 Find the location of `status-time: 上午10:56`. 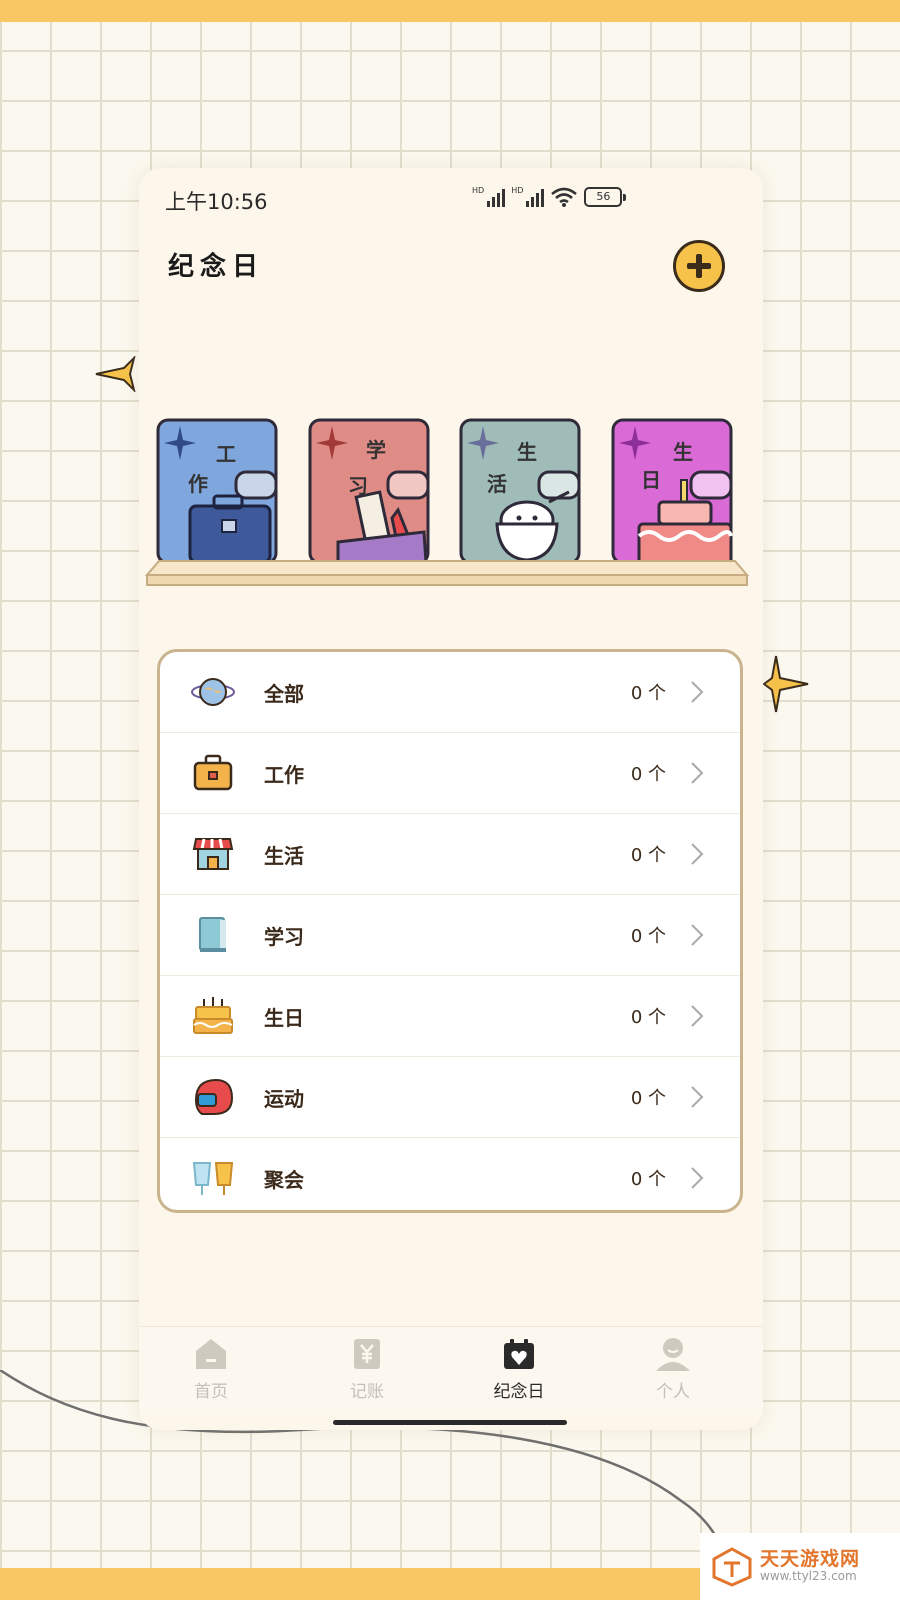

status-time: 上午10:56 is located at coordinates (216, 202).